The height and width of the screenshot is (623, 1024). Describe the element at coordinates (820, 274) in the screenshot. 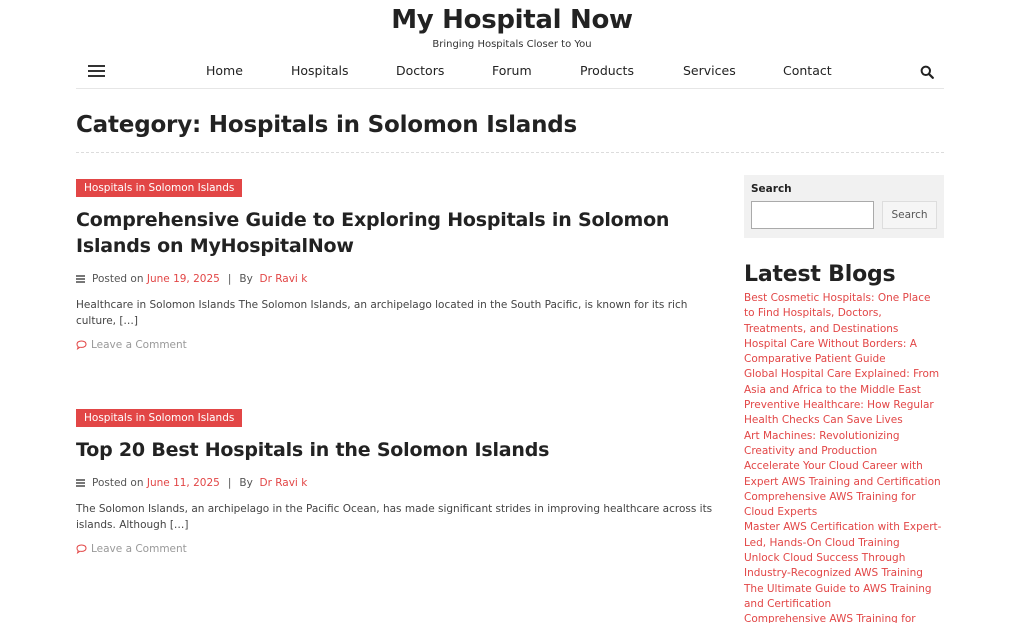

I see `latest-blogs-heading: Latest Blogs` at that location.